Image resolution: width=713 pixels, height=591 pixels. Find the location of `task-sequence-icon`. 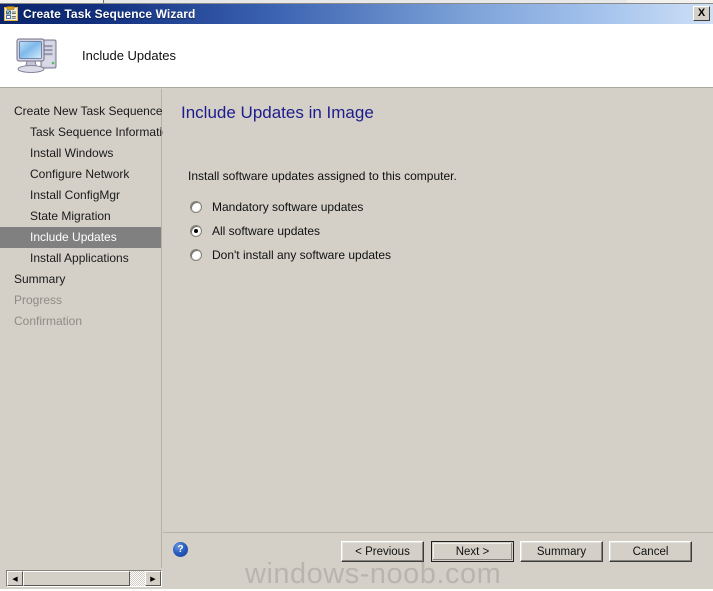

task-sequence-icon is located at coordinates (11, 14).